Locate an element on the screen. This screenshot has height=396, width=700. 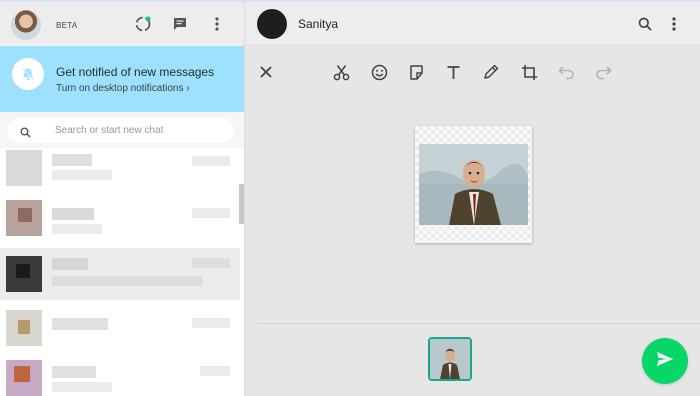
preview-photo is located at coordinates (473, 184).